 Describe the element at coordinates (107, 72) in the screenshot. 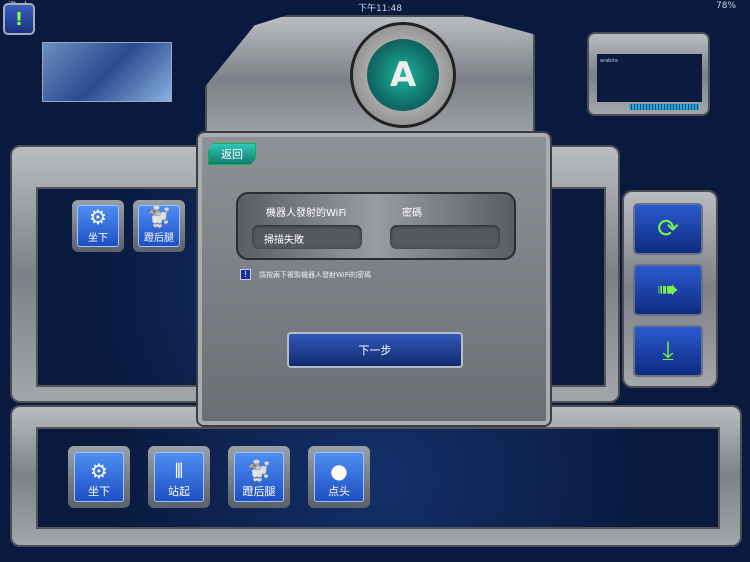

I see `robot-image-thumbnail` at that location.